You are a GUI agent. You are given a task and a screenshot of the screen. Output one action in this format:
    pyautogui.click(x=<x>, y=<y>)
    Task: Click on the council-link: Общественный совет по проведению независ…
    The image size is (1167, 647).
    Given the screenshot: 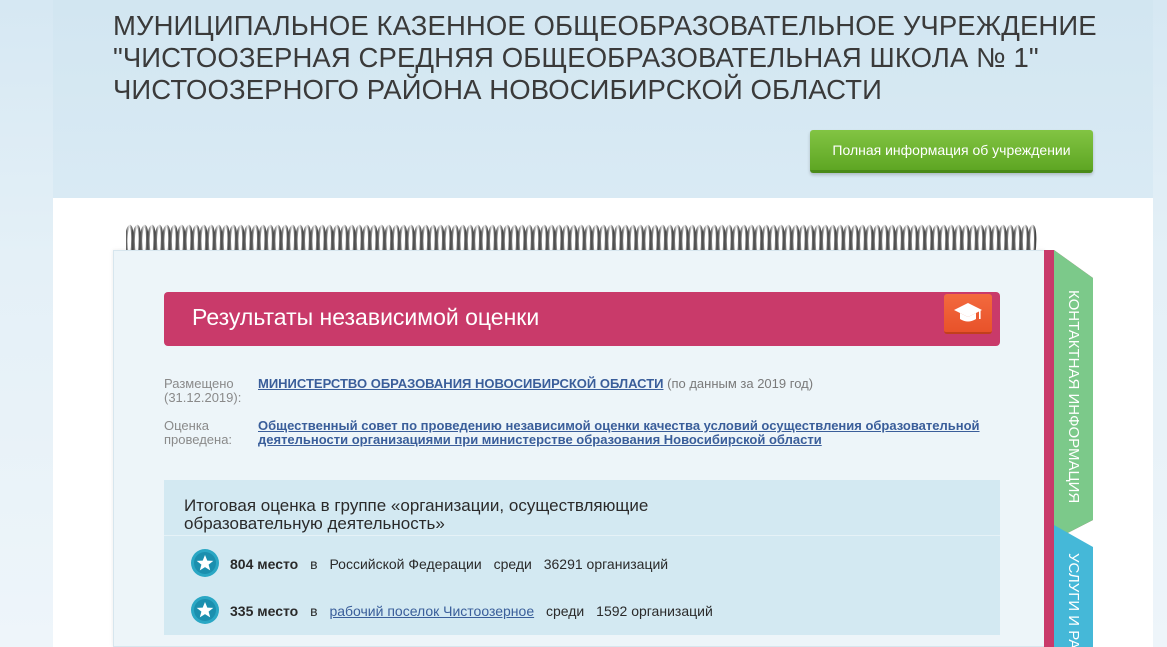 What is the action you would take?
    pyautogui.click(x=619, y=432)
    